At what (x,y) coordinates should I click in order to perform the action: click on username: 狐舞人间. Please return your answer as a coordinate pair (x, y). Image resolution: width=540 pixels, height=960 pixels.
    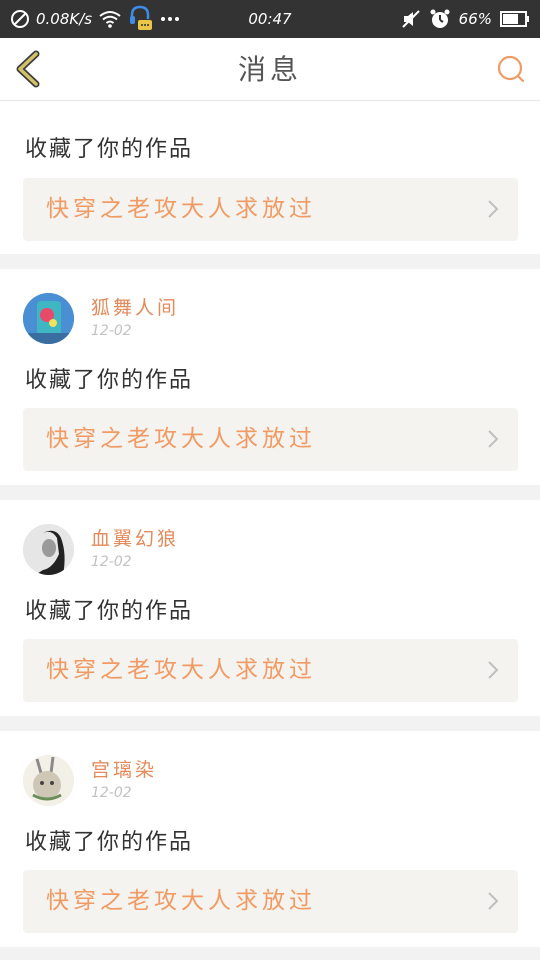
    Looking at the image, I should click on (135, 306).